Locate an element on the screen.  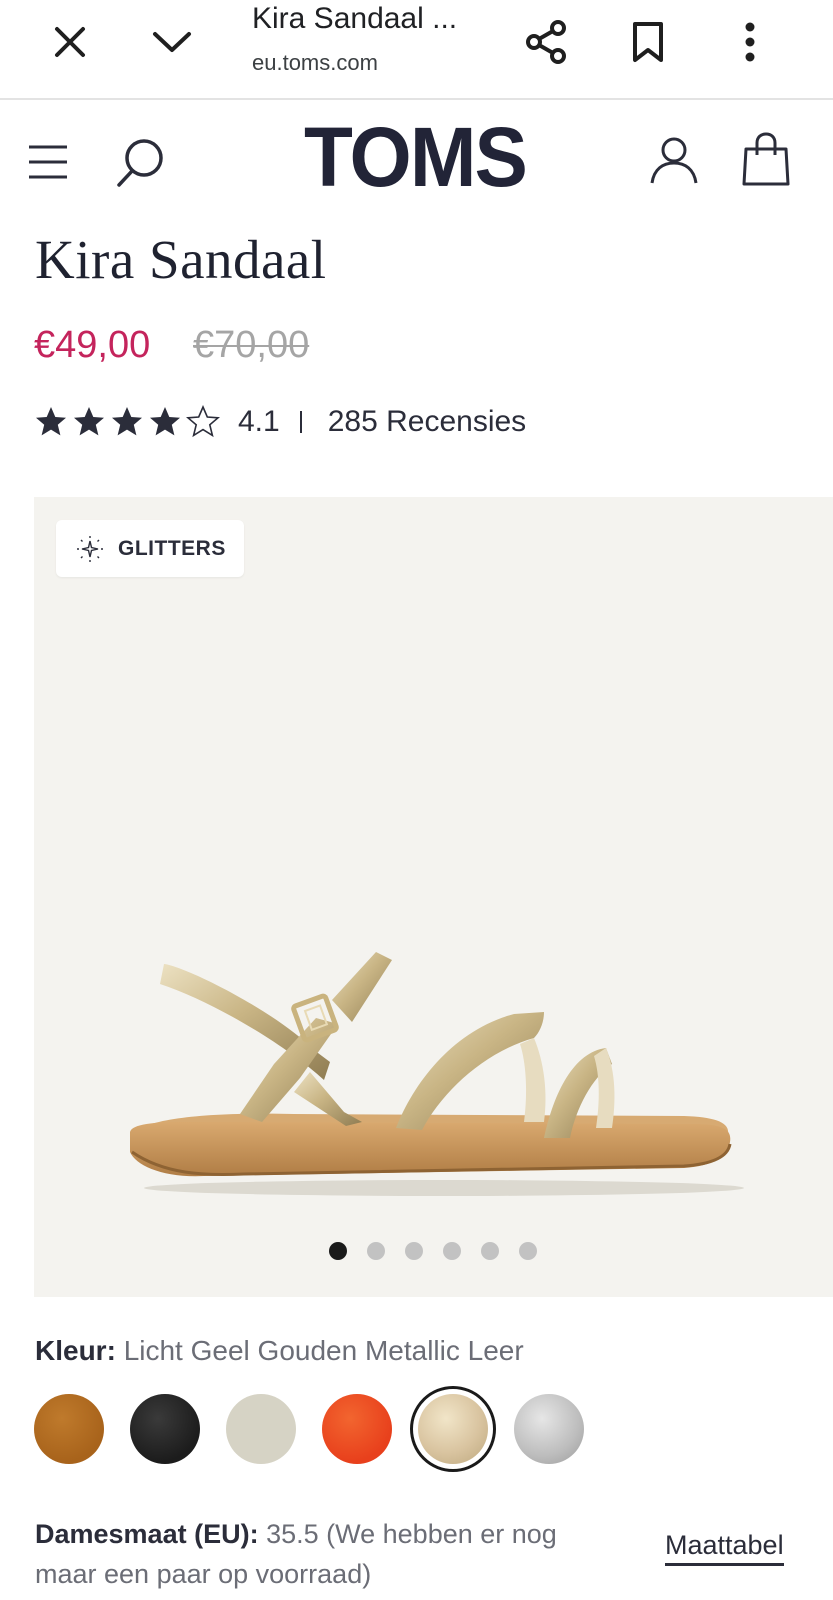
toms-logo: TOMS is located at coordinates (415, 157).